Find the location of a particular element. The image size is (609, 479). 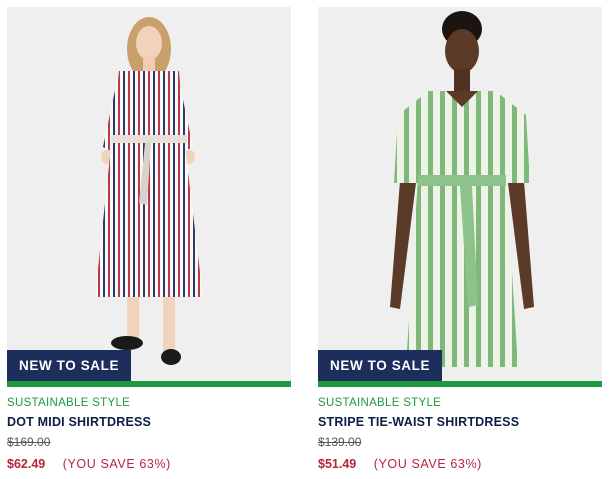

product-title: DOT MIDI SHIRTDRESS is located at coordinates (149, 422).